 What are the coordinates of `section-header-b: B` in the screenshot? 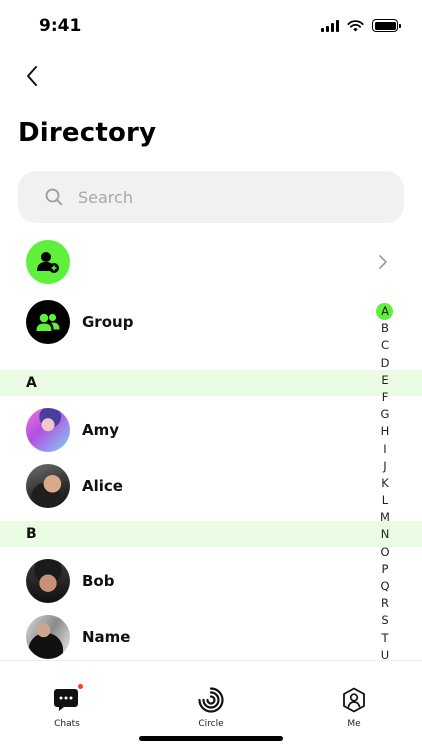 It's located at (211, 534).